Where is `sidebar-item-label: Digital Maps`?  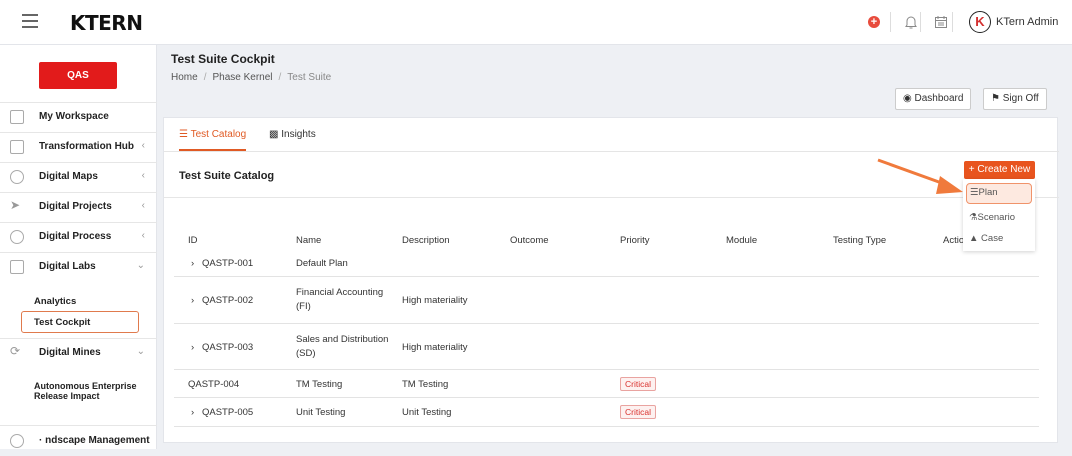
sidebar-item-label: Digital Maps is located at coordinates (68, 176).